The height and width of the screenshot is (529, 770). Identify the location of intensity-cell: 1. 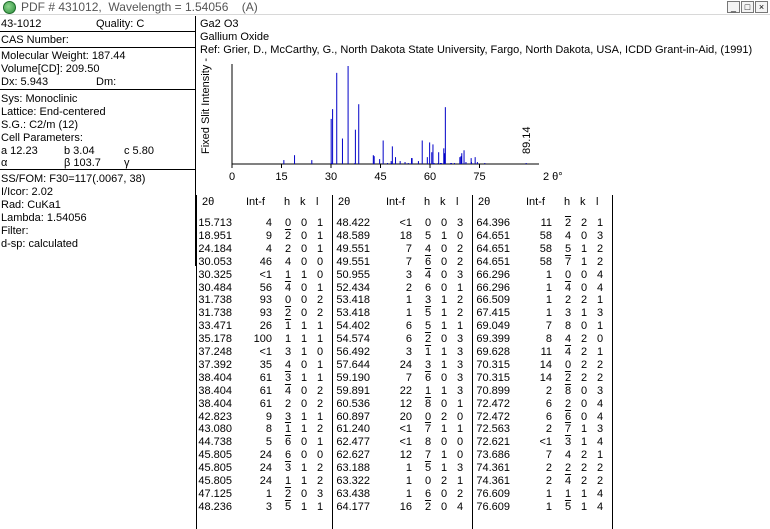
(548, 274).